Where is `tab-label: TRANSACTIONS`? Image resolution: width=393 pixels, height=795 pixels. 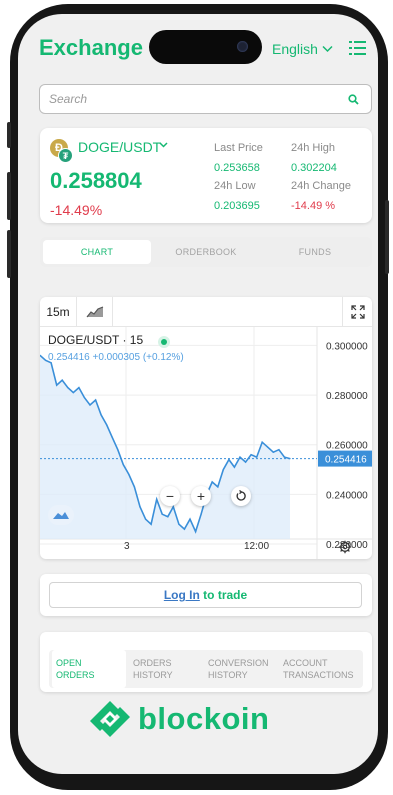
tab-label: TRANSACTIONS is located at coordinates (318, 675).